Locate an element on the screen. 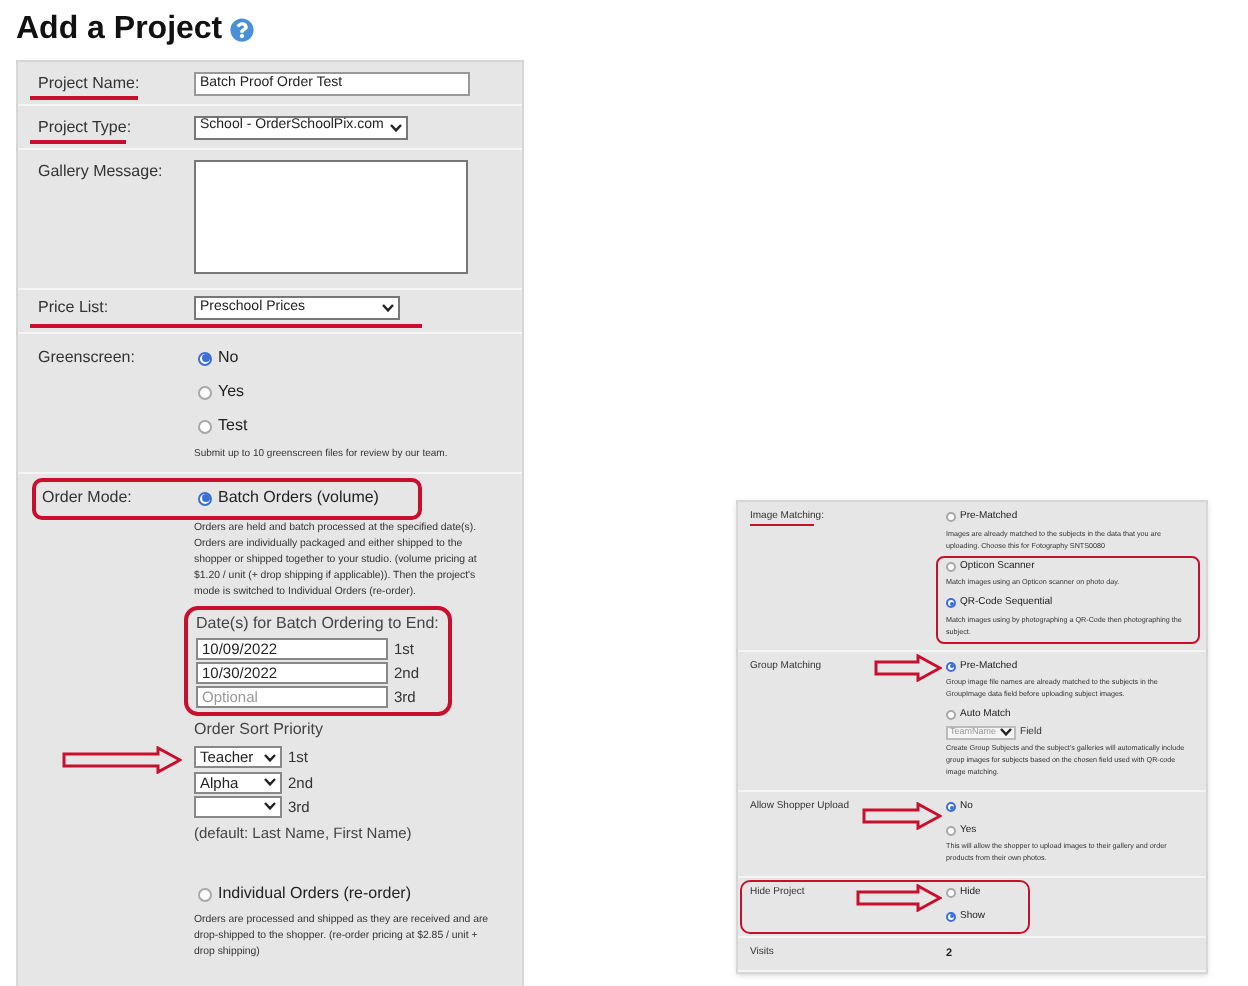  help-icon is located at coordinates (242, 30).